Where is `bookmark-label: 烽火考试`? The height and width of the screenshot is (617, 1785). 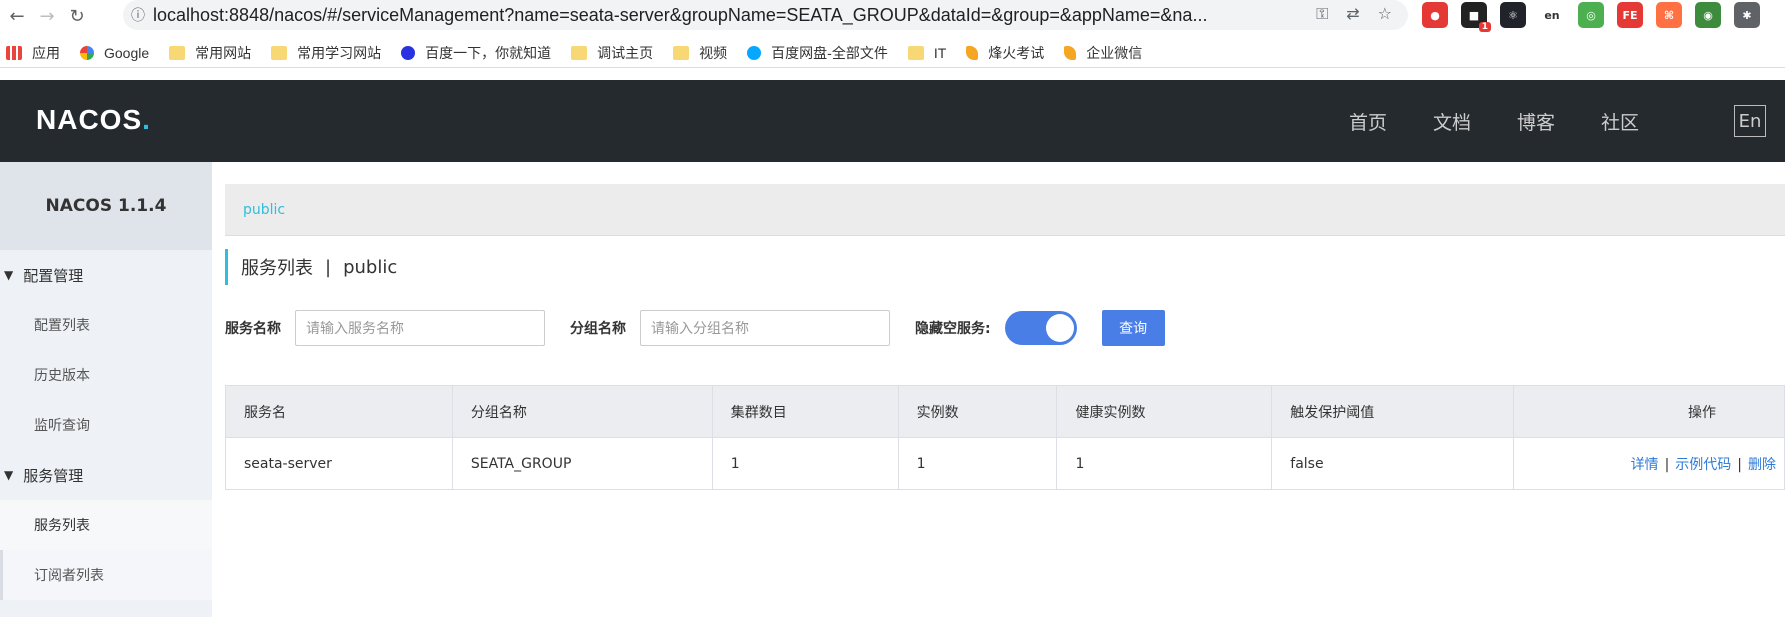
bookmark-label: 烽火考试 is located at coordinates (1016, 52).